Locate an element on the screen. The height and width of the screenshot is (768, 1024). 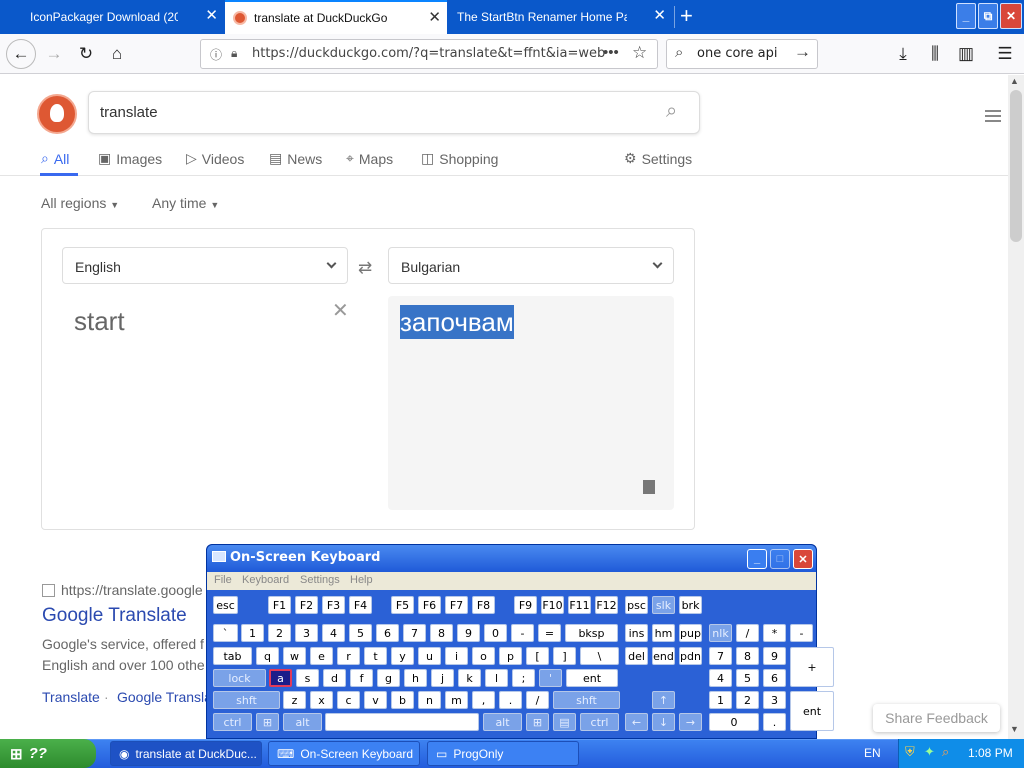
osk-menu-keyboard: Keyboard is located at coordinates (265, 580).